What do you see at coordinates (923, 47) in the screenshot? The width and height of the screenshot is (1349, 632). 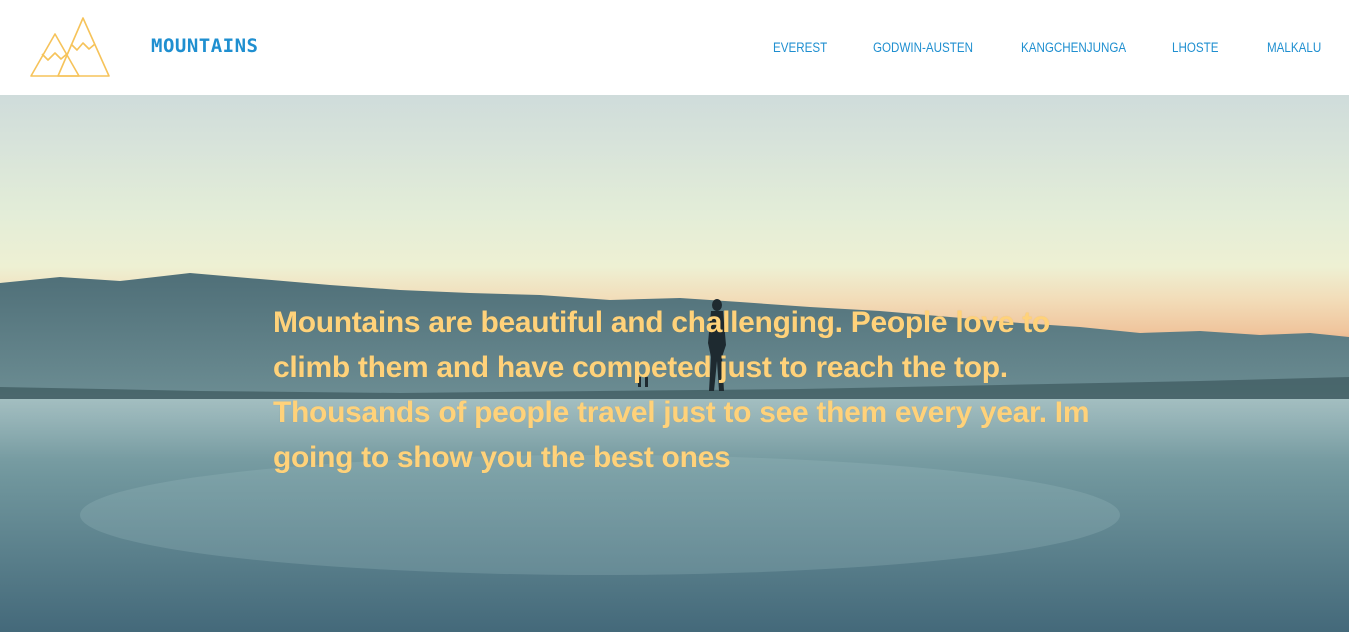 I see `nav-link-godwin-austen: GODWIN-AUSTEN` at bounding box center [923, 47].